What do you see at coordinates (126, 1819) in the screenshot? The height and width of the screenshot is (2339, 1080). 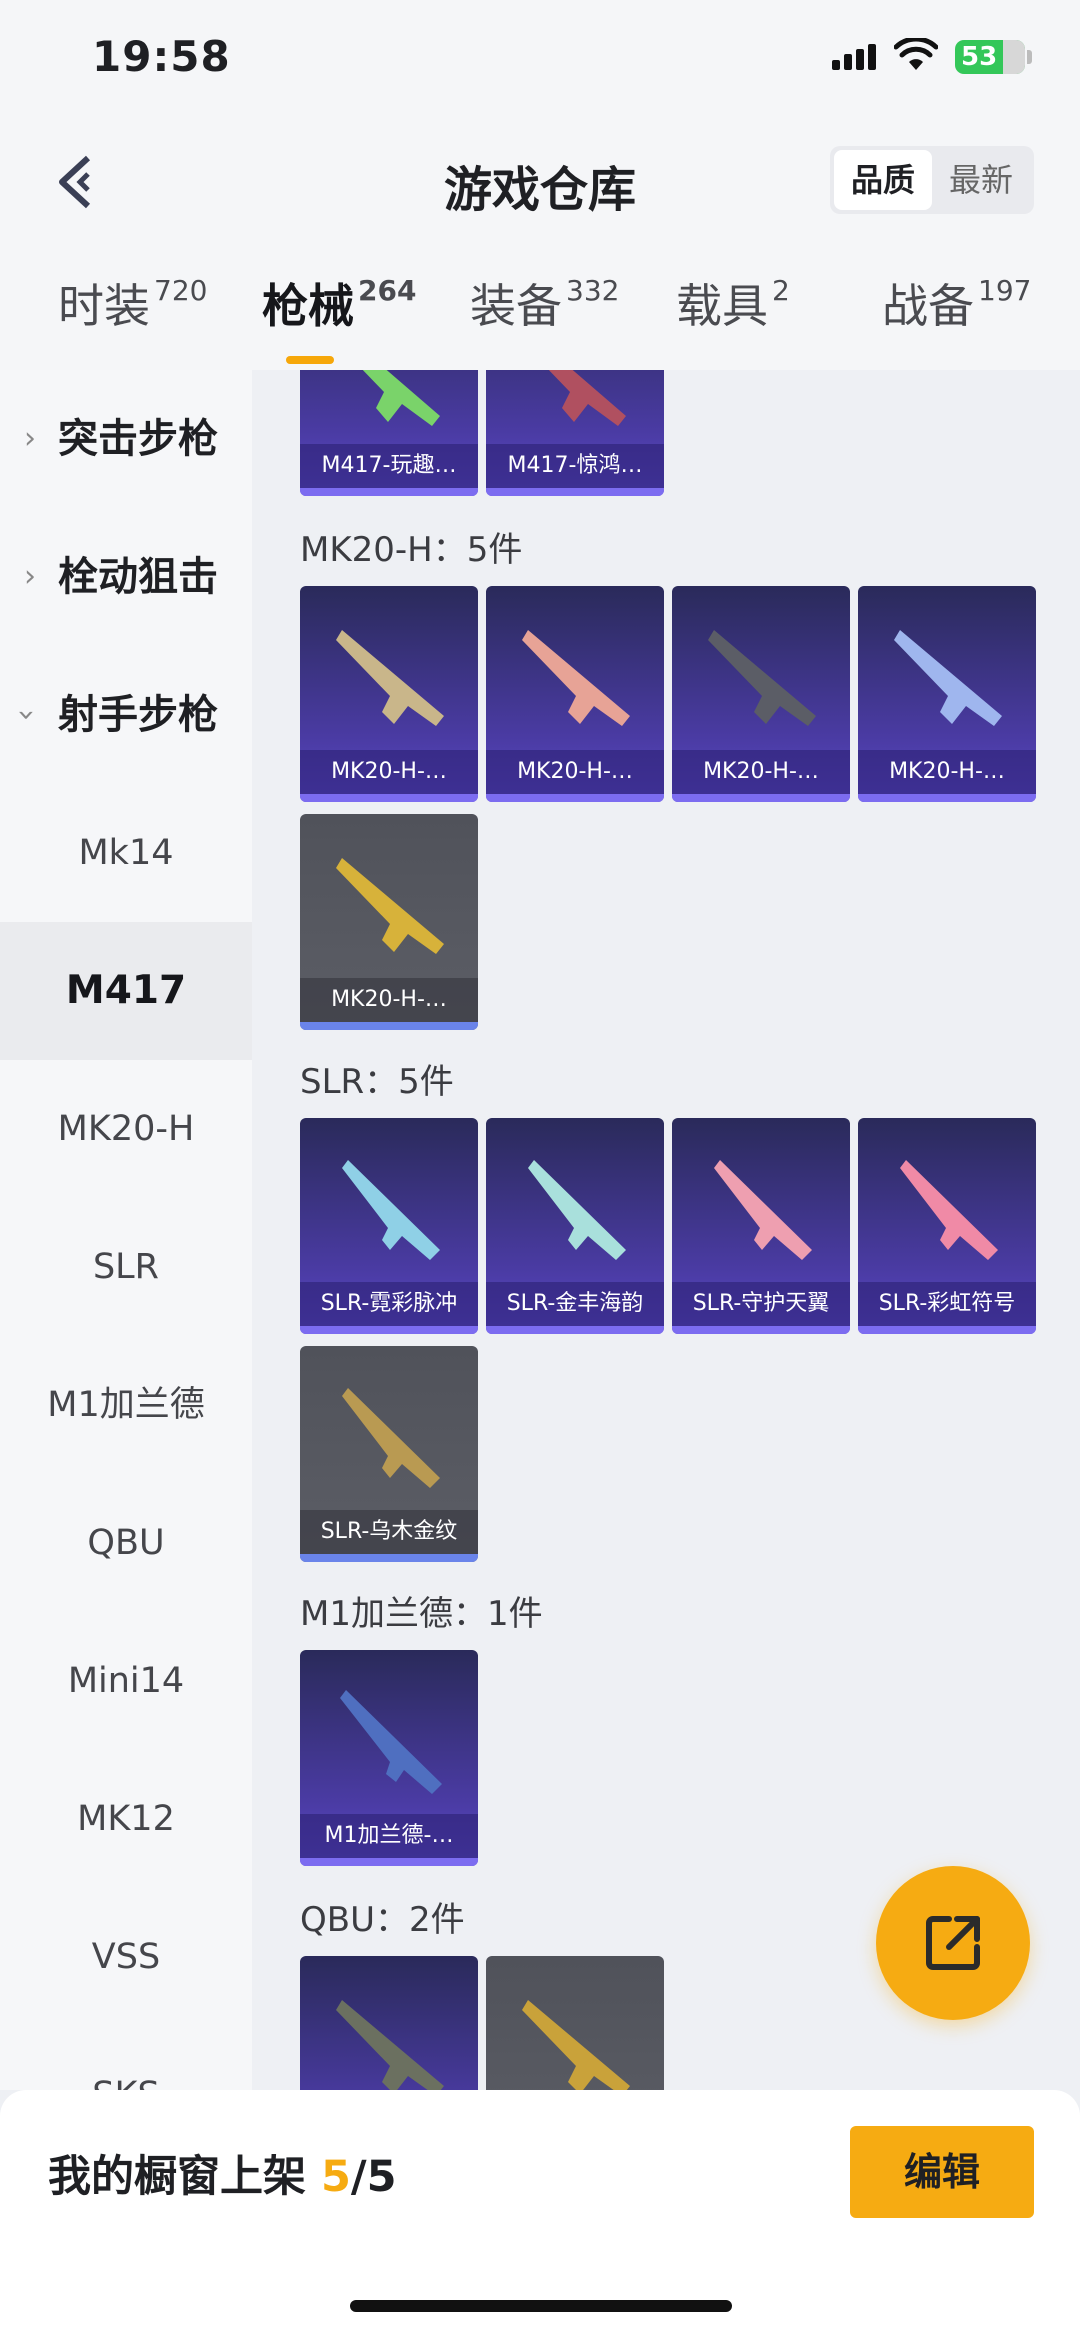 I see `sidebar-item-mk12: MK12` at bounding box center [126, 1819].